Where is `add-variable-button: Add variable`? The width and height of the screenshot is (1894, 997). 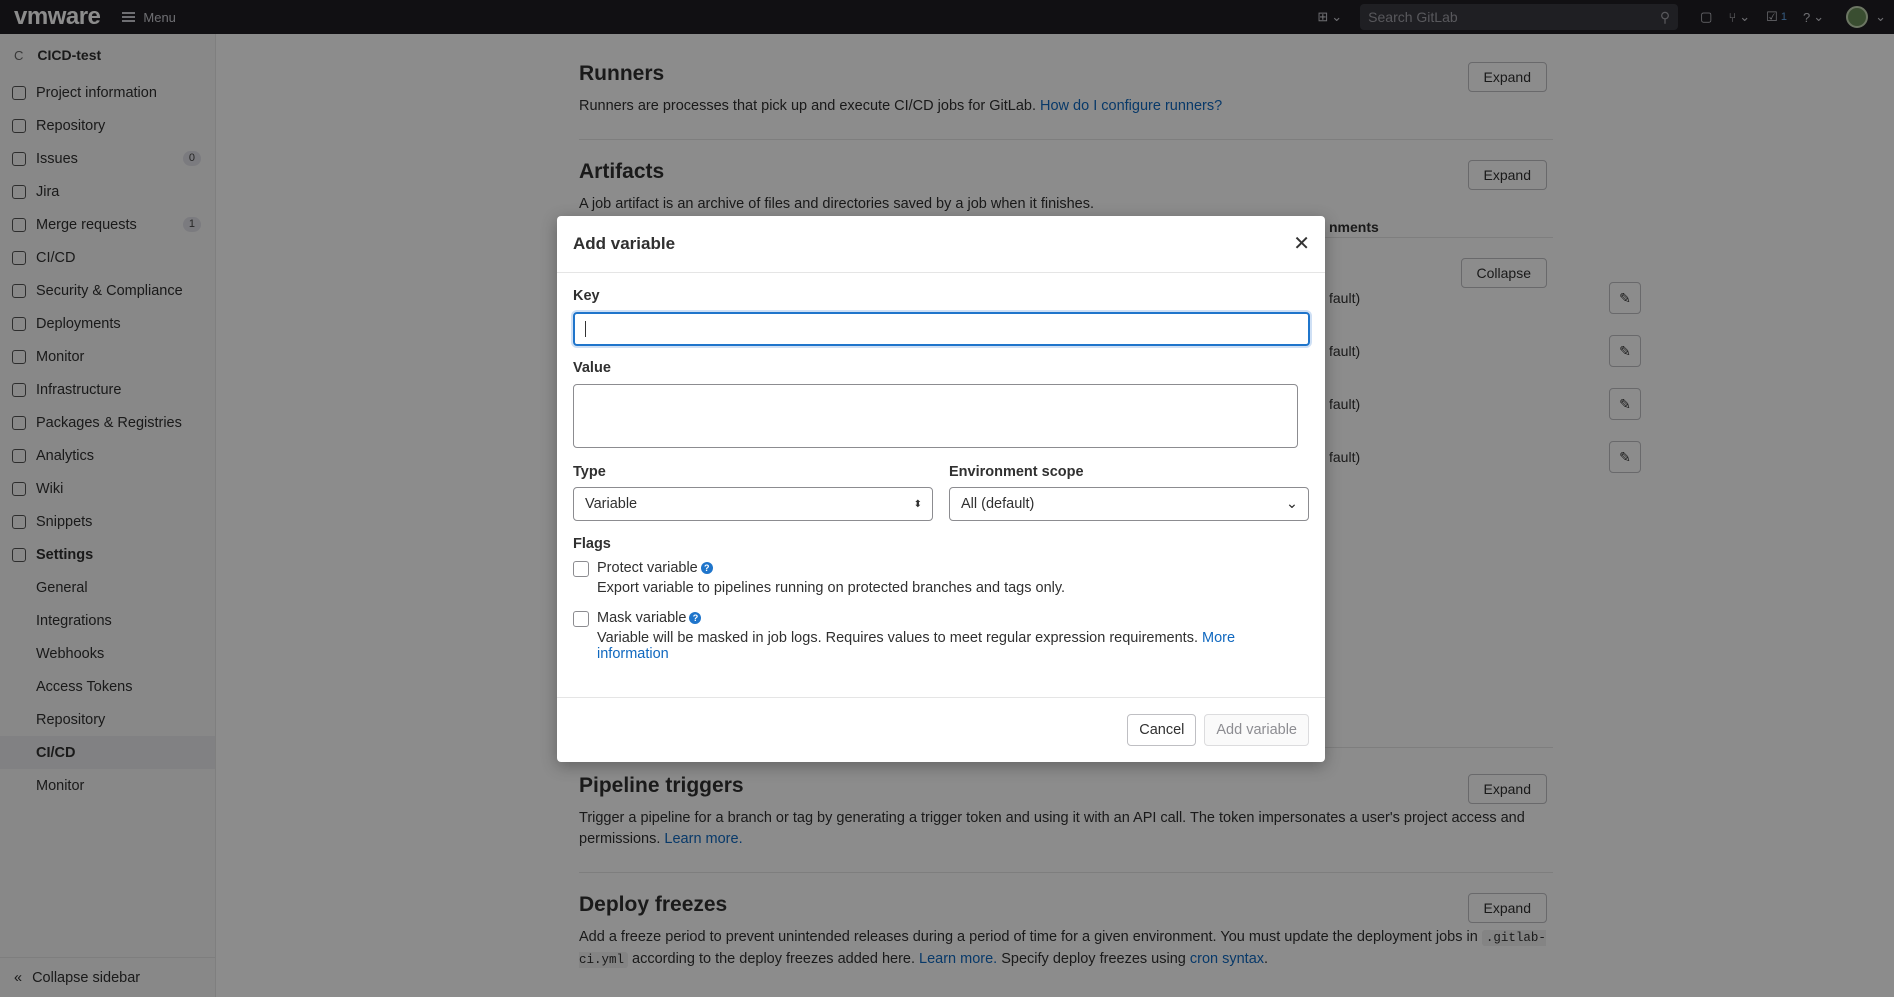 add-variable-button: Add variable is located at coordinates (1256, 730).